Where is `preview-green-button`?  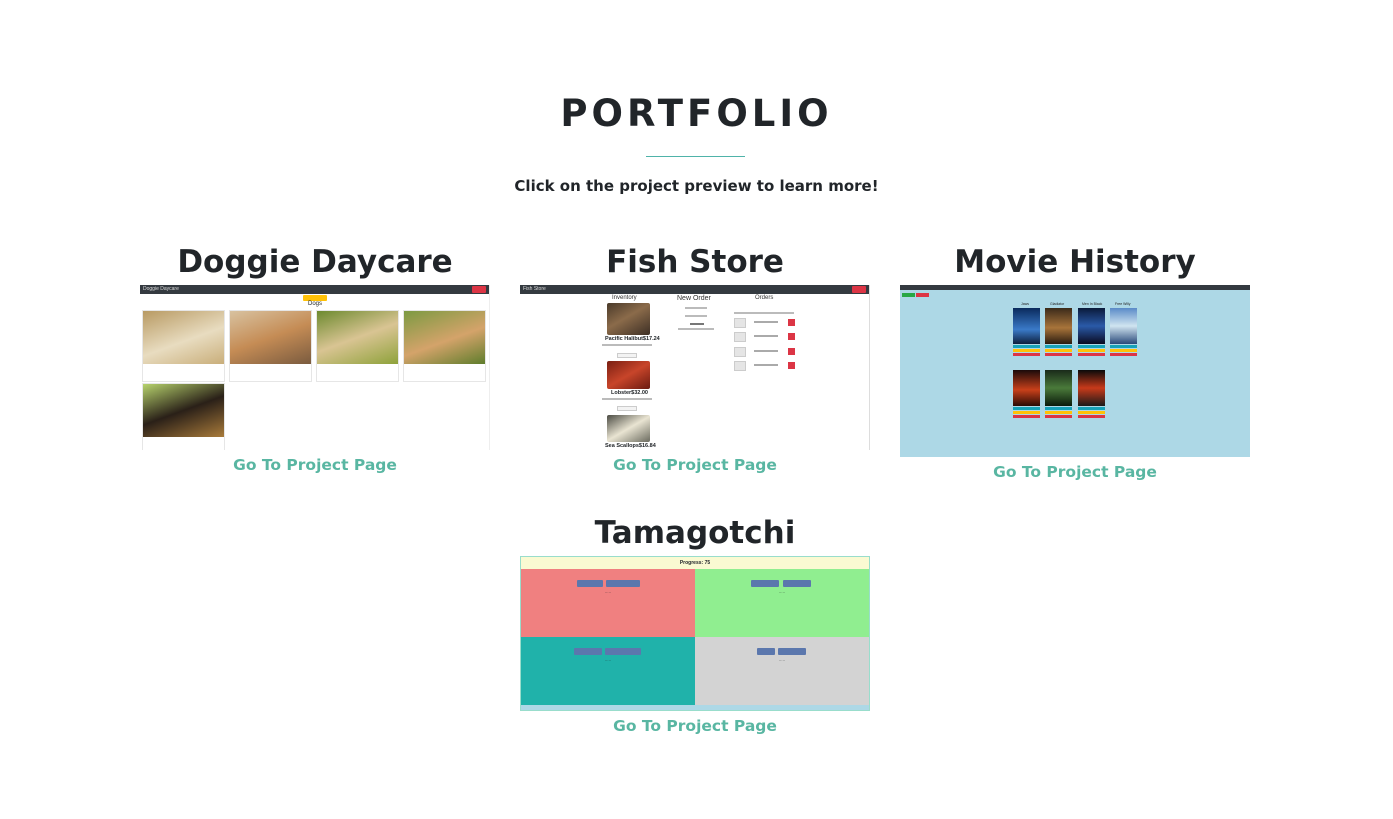
preview-green-button is located at coordinates (908, 295).